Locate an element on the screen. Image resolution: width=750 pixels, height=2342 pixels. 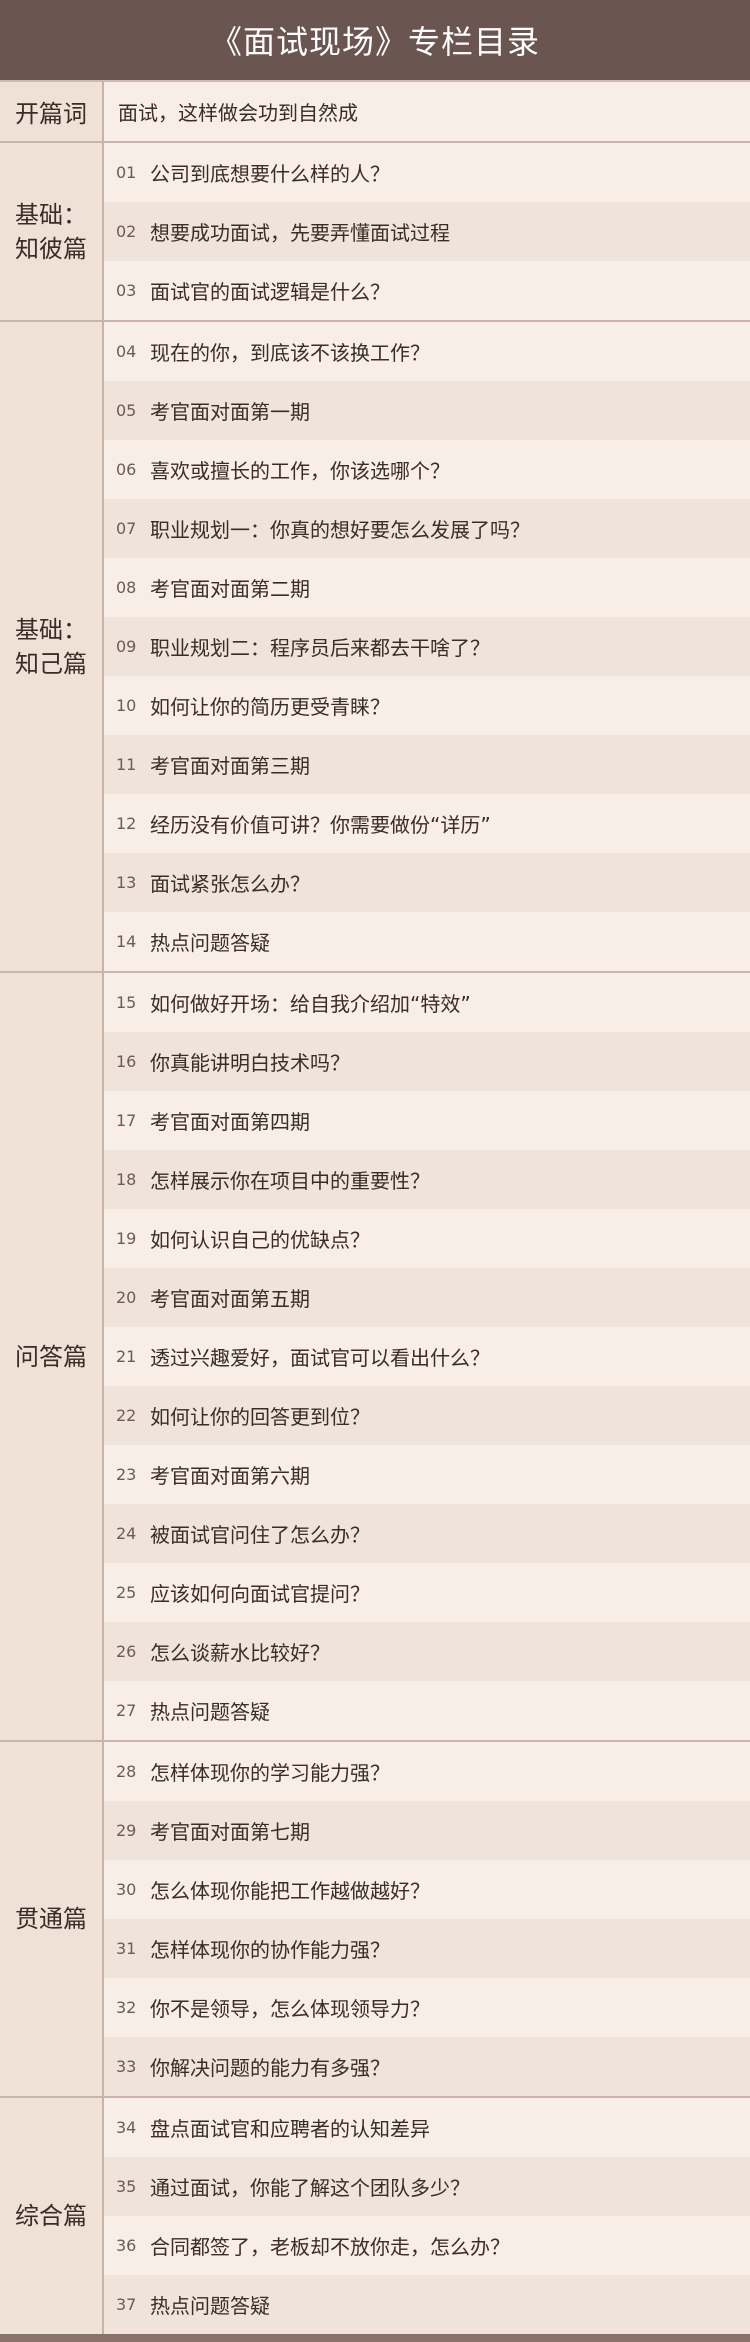
chapter-title: 如何做好开场：给自我介绍加“特效” is located at coordinates (310, 1004).